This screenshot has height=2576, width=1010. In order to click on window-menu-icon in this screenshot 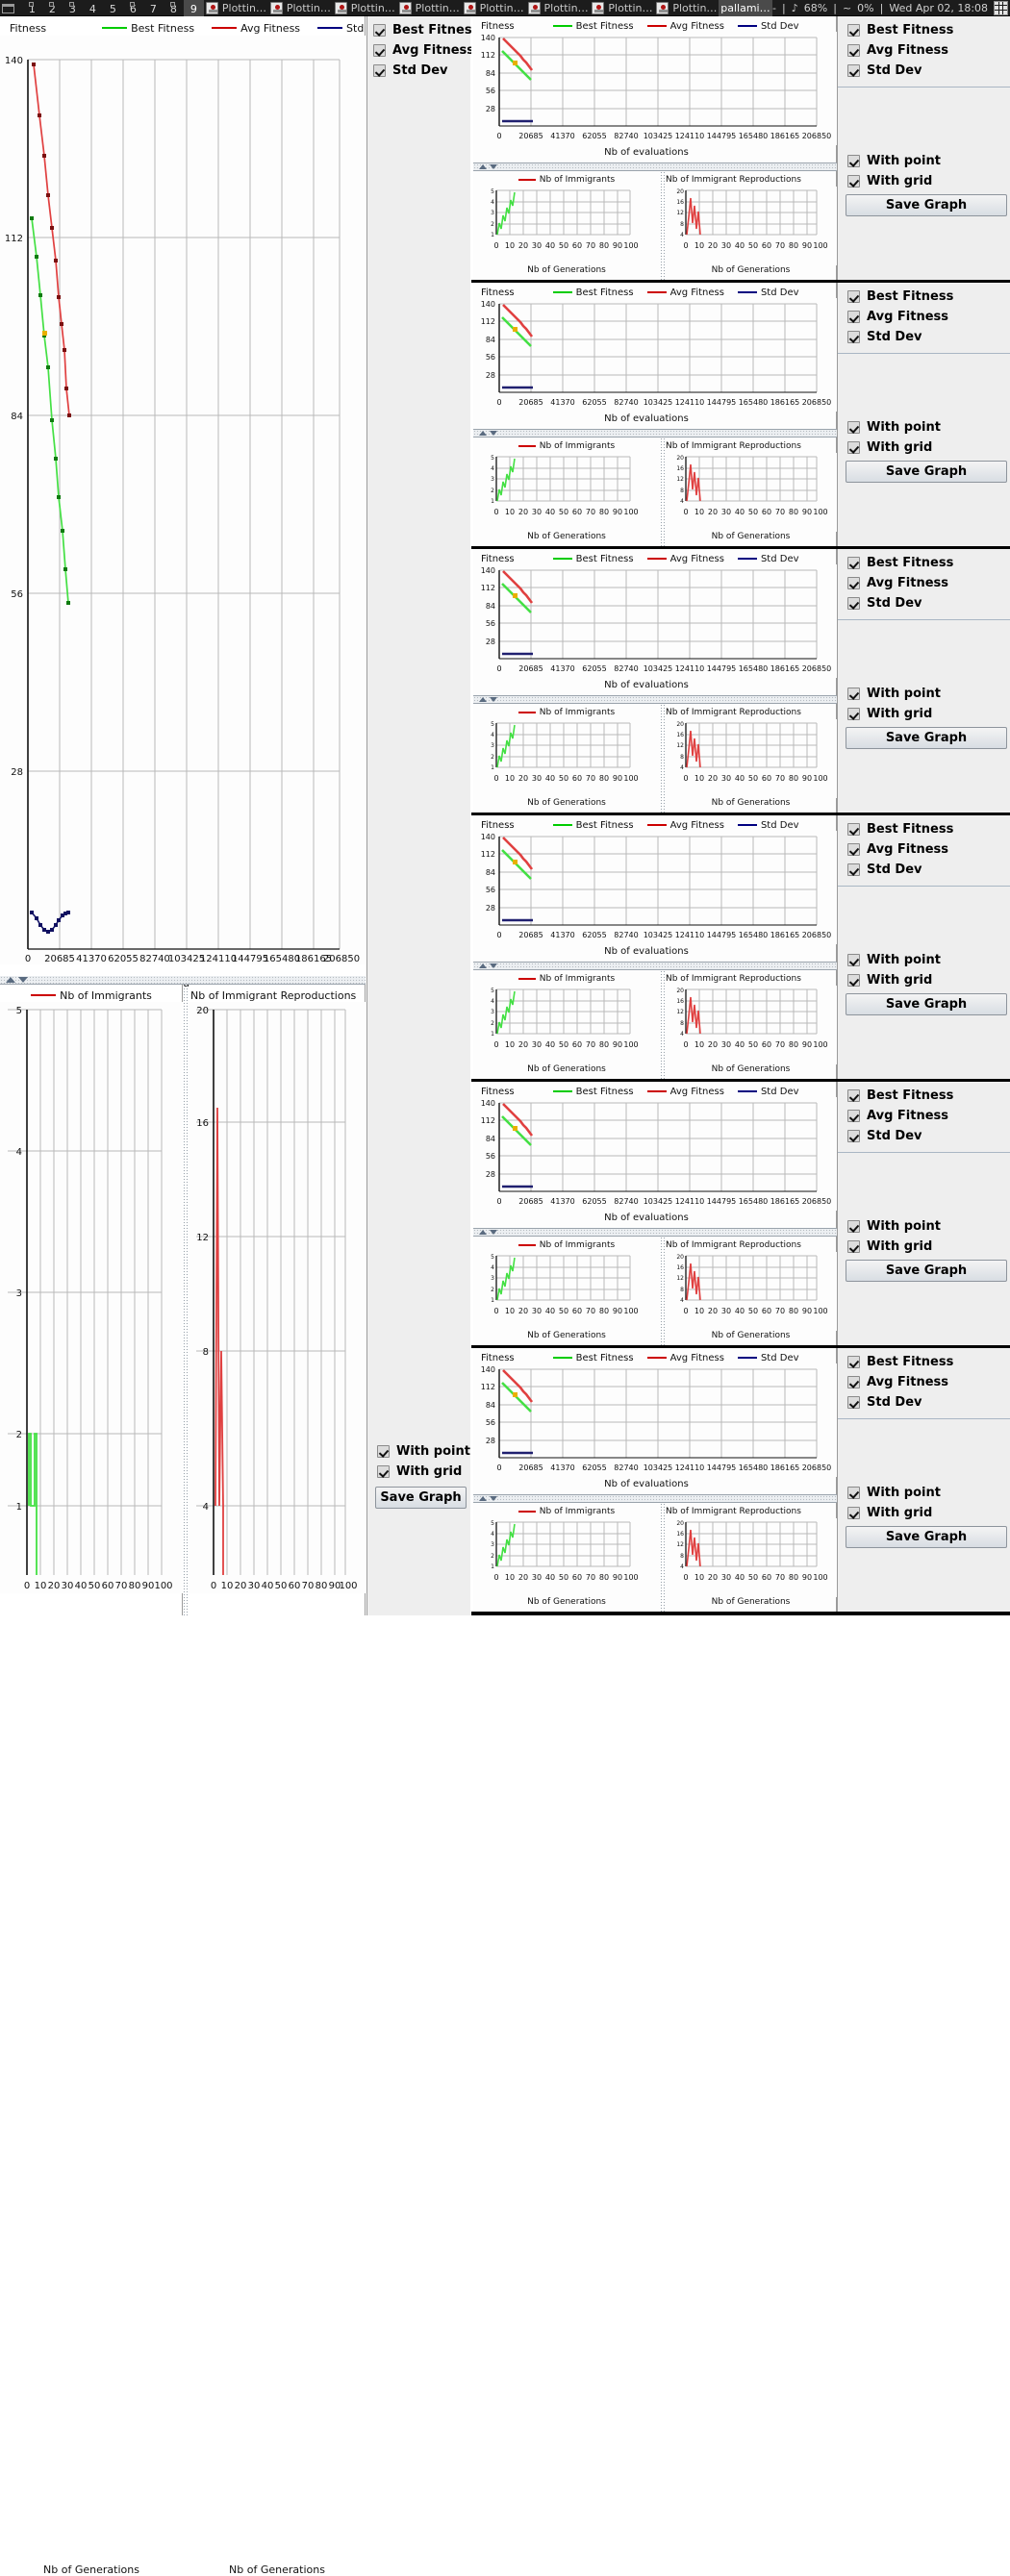, I will do `click(10, 8)`.